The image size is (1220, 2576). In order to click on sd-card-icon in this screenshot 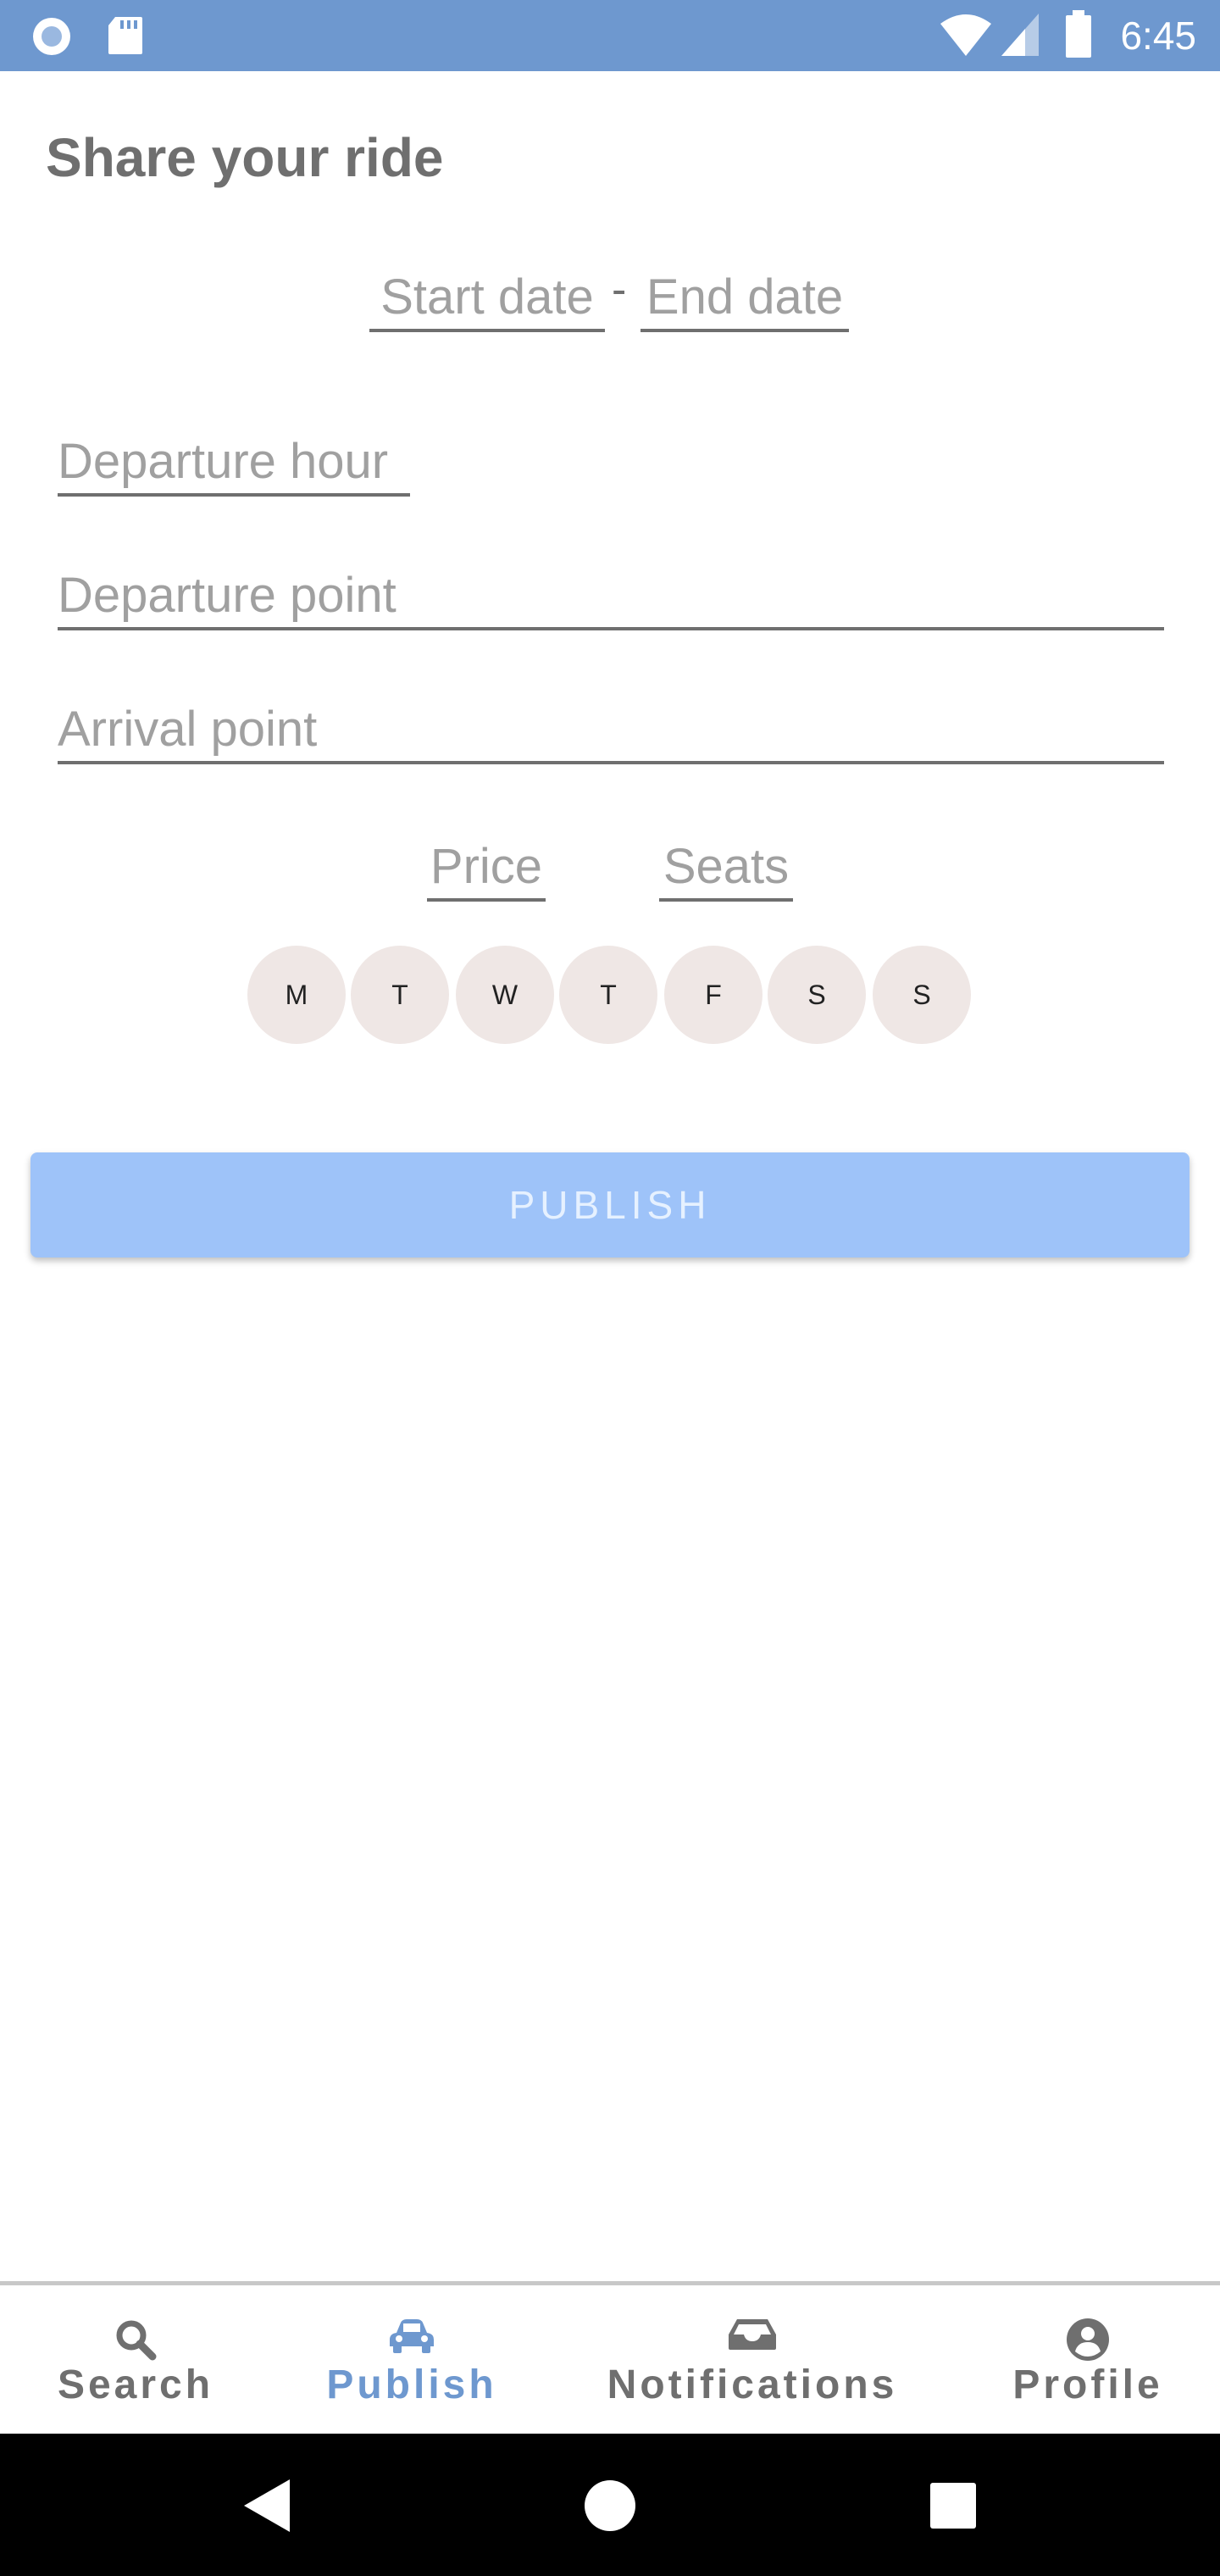, I will do `click(125, 35)`.